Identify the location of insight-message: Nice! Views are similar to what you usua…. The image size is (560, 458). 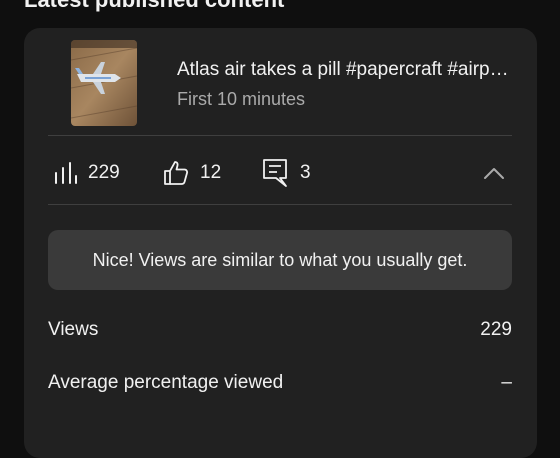
(280, 260).